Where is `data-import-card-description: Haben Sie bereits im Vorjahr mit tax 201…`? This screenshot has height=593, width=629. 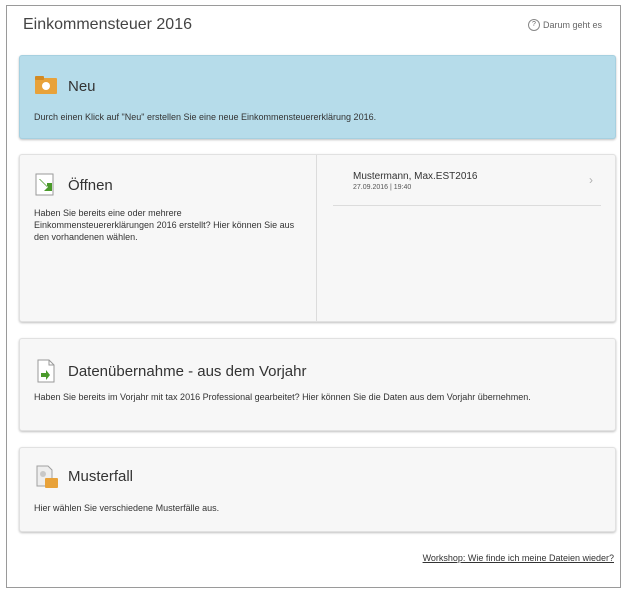 data-import-card-description: Haben Sie bereits im Vorjahr mit tax 201… is located at coordinates (282, 397).